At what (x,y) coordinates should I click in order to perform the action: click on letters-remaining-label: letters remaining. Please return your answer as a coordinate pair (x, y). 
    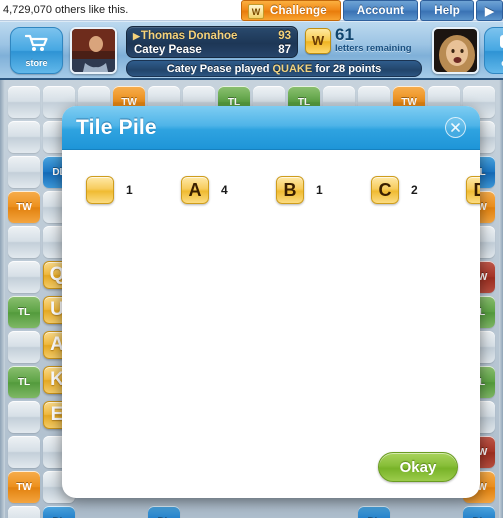
    Looking at the image, I should click on (373, 48).